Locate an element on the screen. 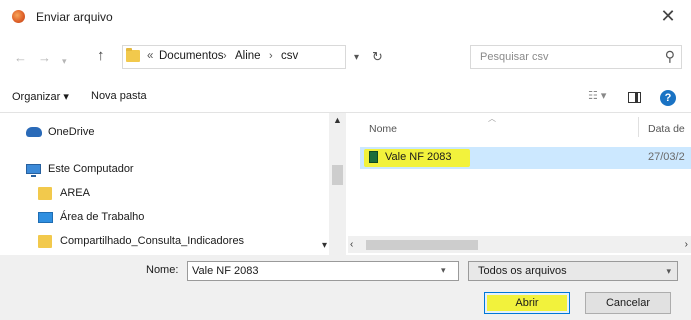 The image size is (691, 320). breadcrumb-csv: csv is located at coordinates (289, 56).